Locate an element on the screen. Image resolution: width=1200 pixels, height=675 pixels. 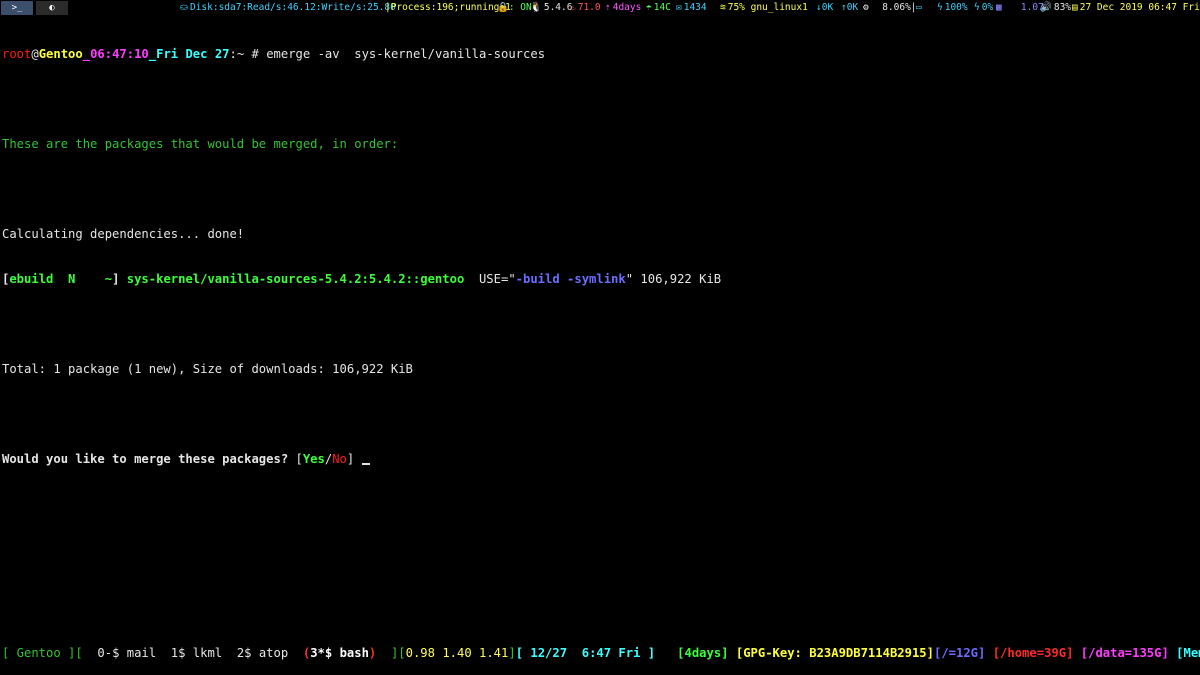
workspace-tag-browser: ◐ is located at coordinates (52, 8).